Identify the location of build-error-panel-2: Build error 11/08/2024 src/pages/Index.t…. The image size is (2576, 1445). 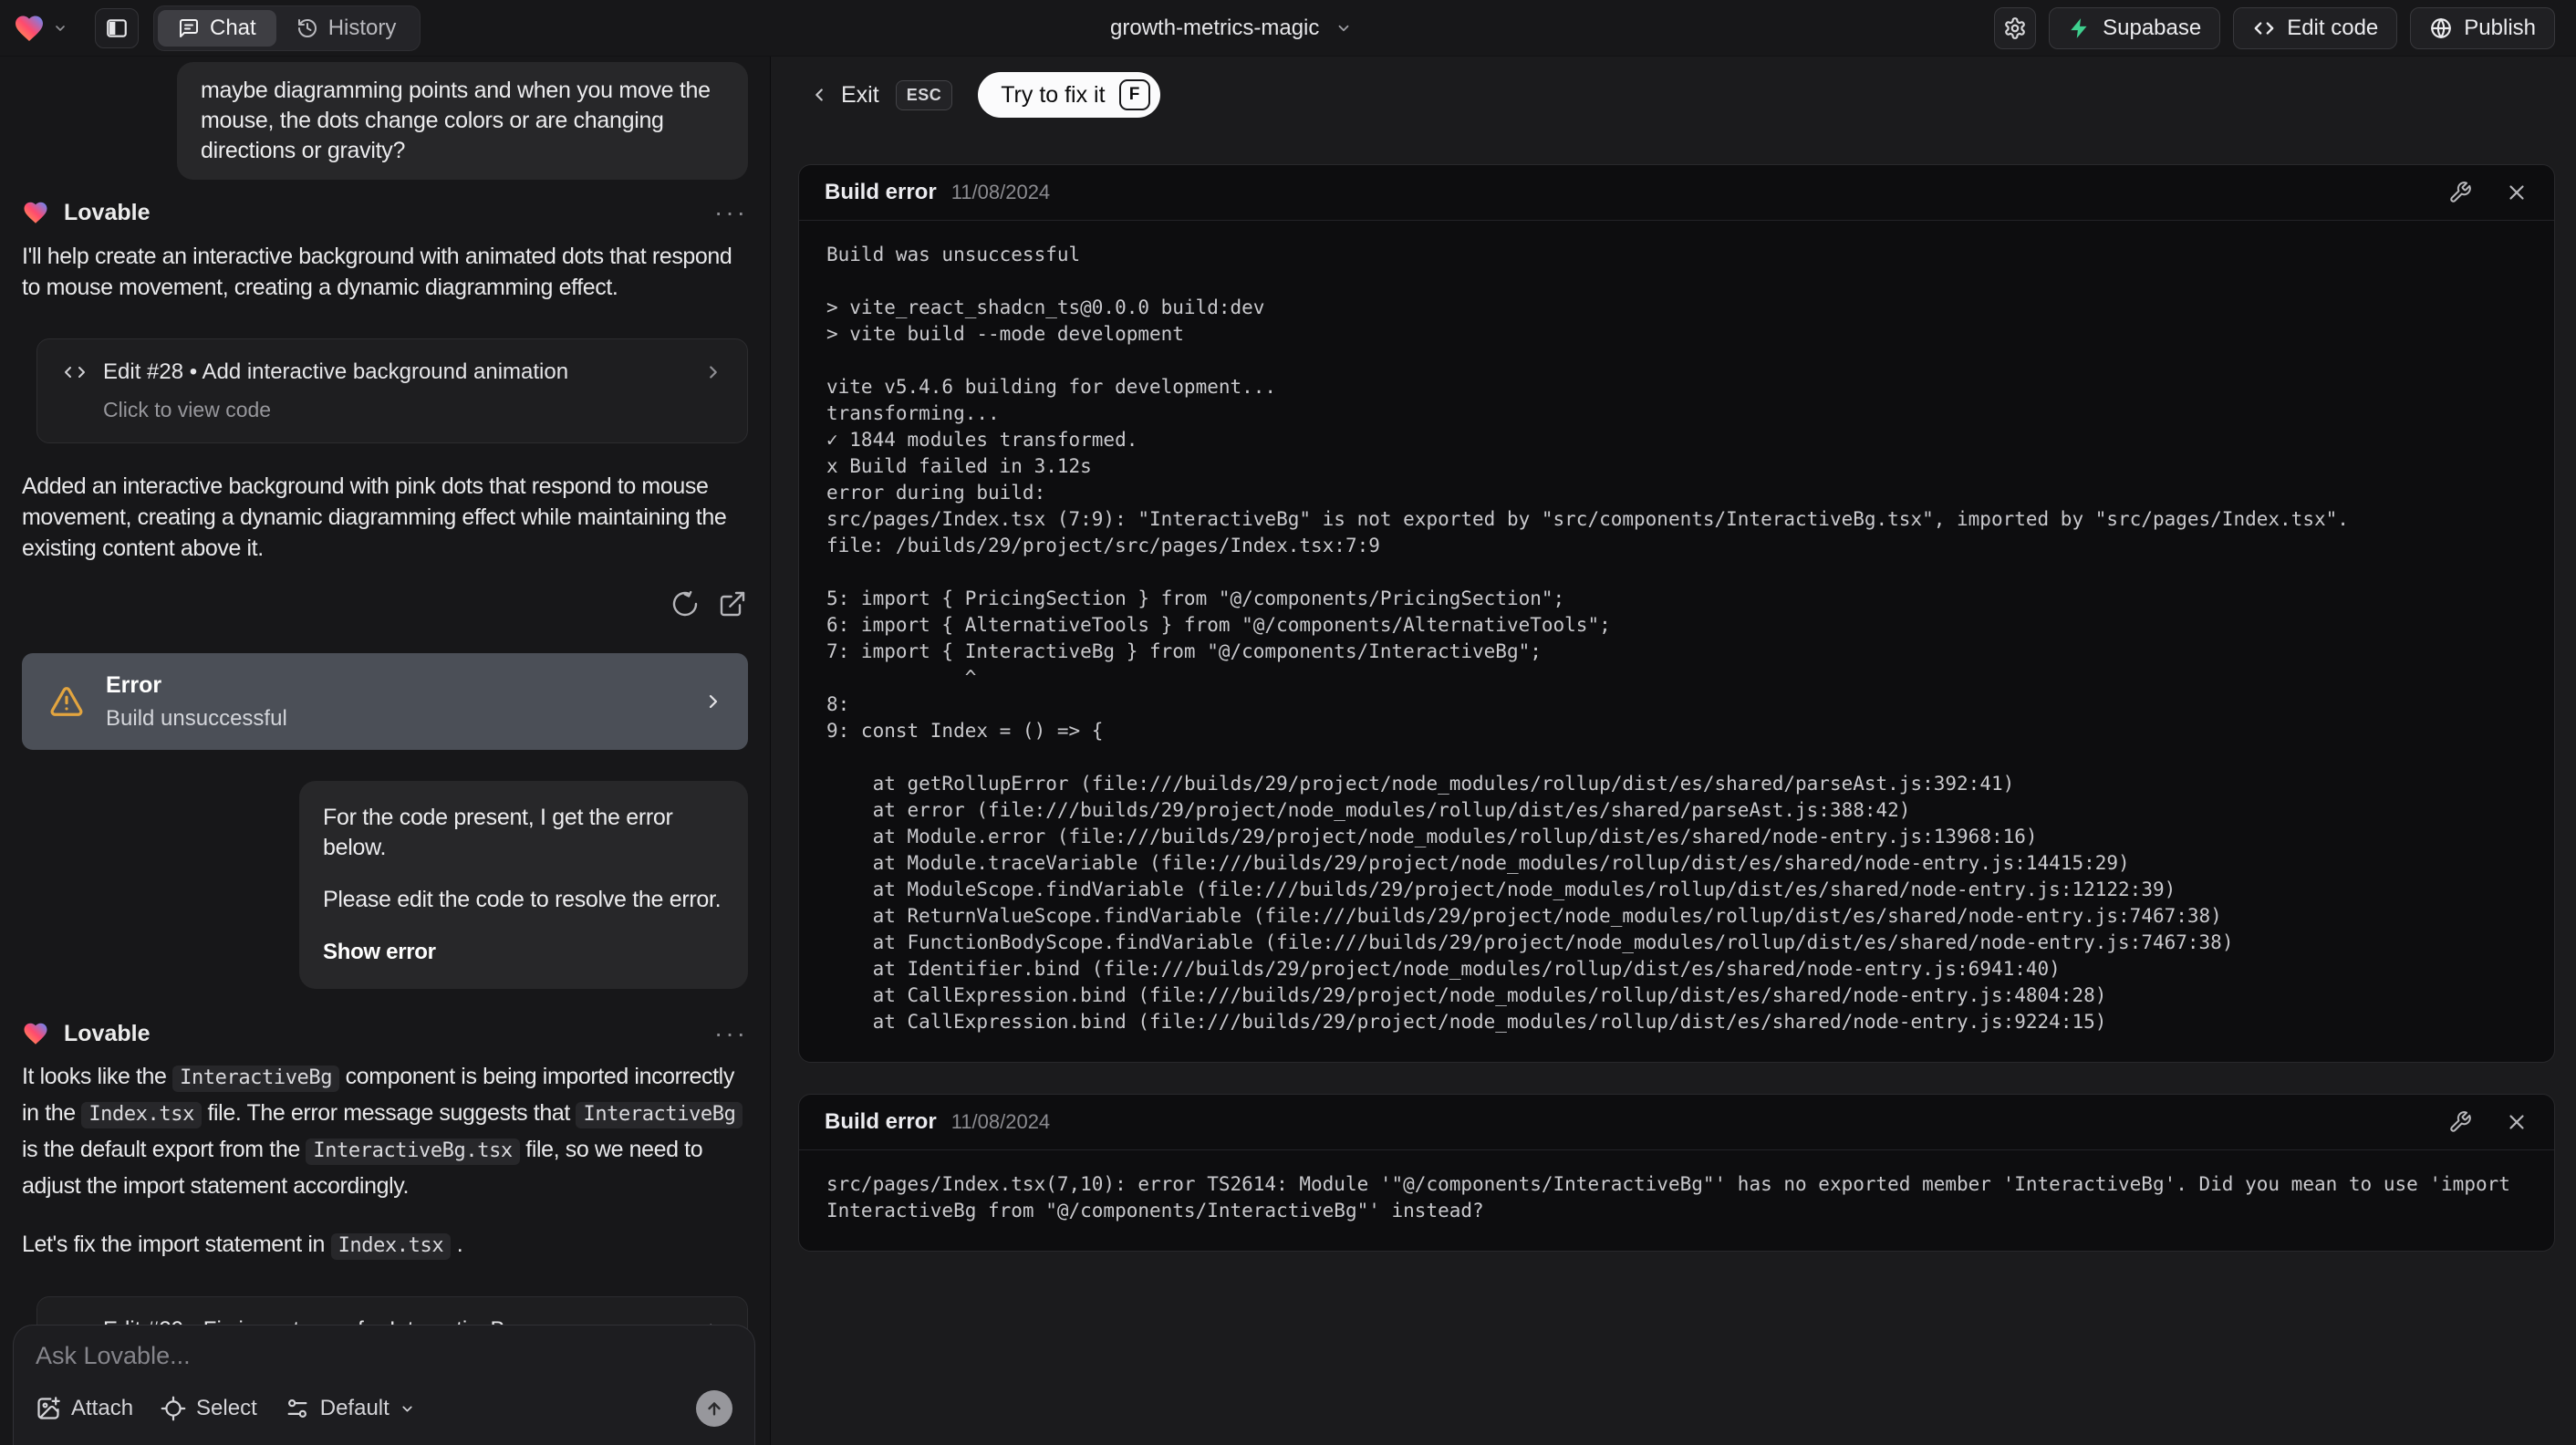
(1676, 1173).